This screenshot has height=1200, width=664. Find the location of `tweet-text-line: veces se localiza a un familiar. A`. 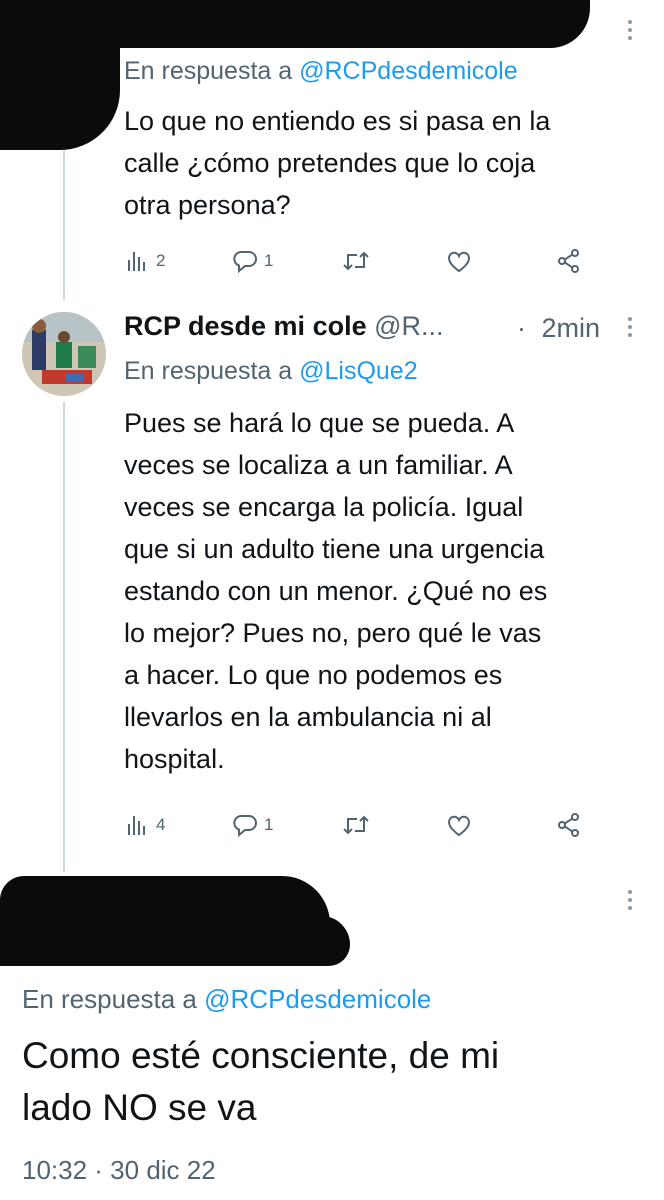

tweet-text-line: veces se localiza a un familiar. A is located at coordinates (318, 465).